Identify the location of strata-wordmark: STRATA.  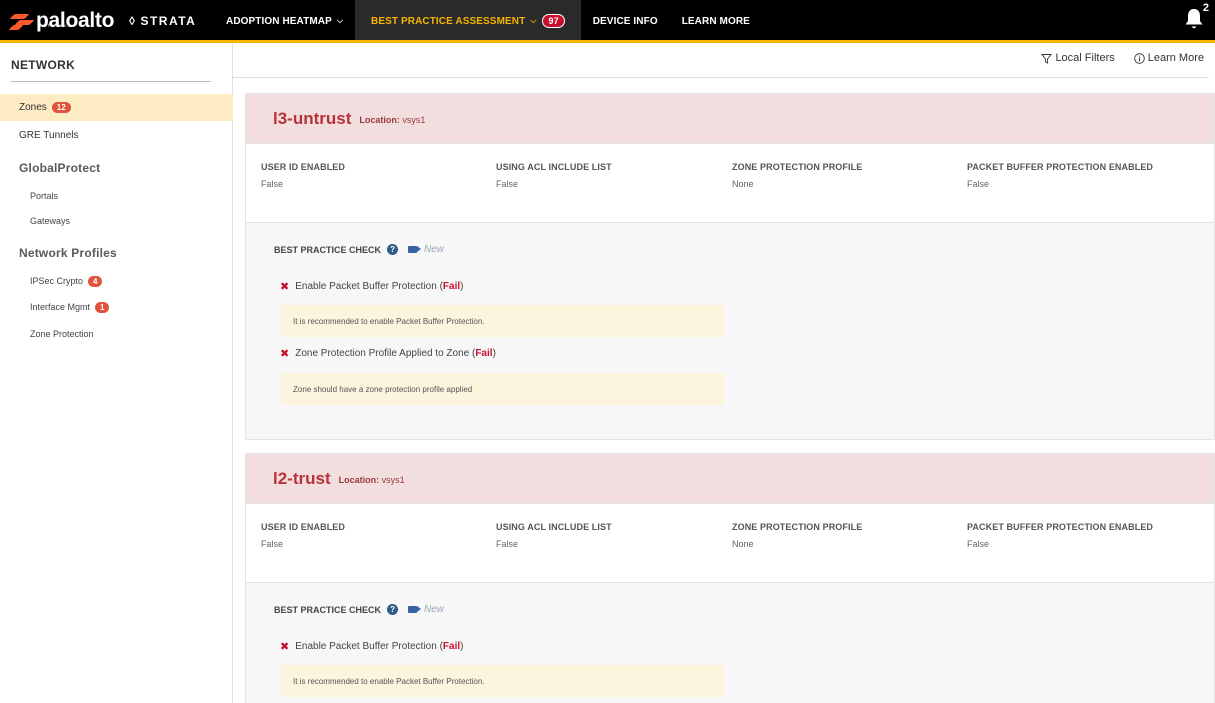
(168, 21).